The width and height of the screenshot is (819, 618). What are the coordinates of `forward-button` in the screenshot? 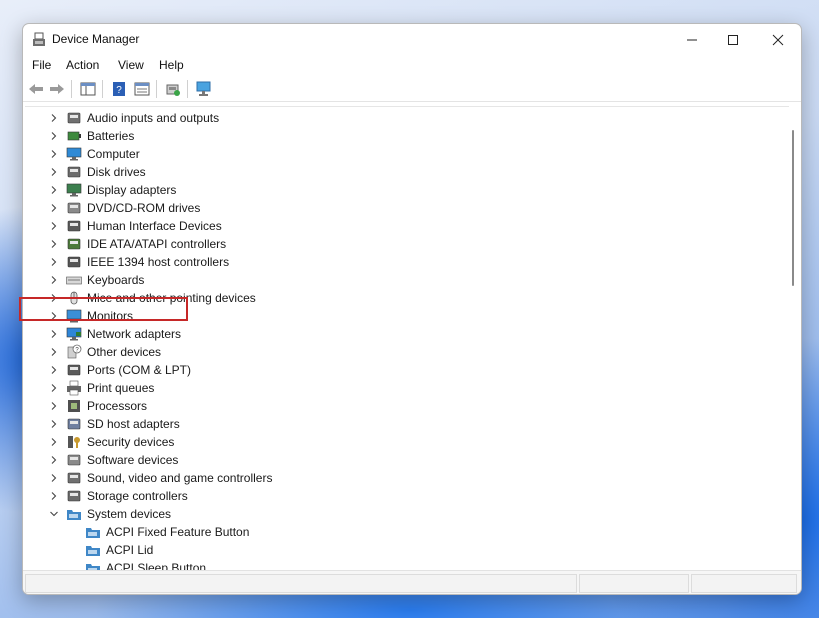 It's located at (57, 89).